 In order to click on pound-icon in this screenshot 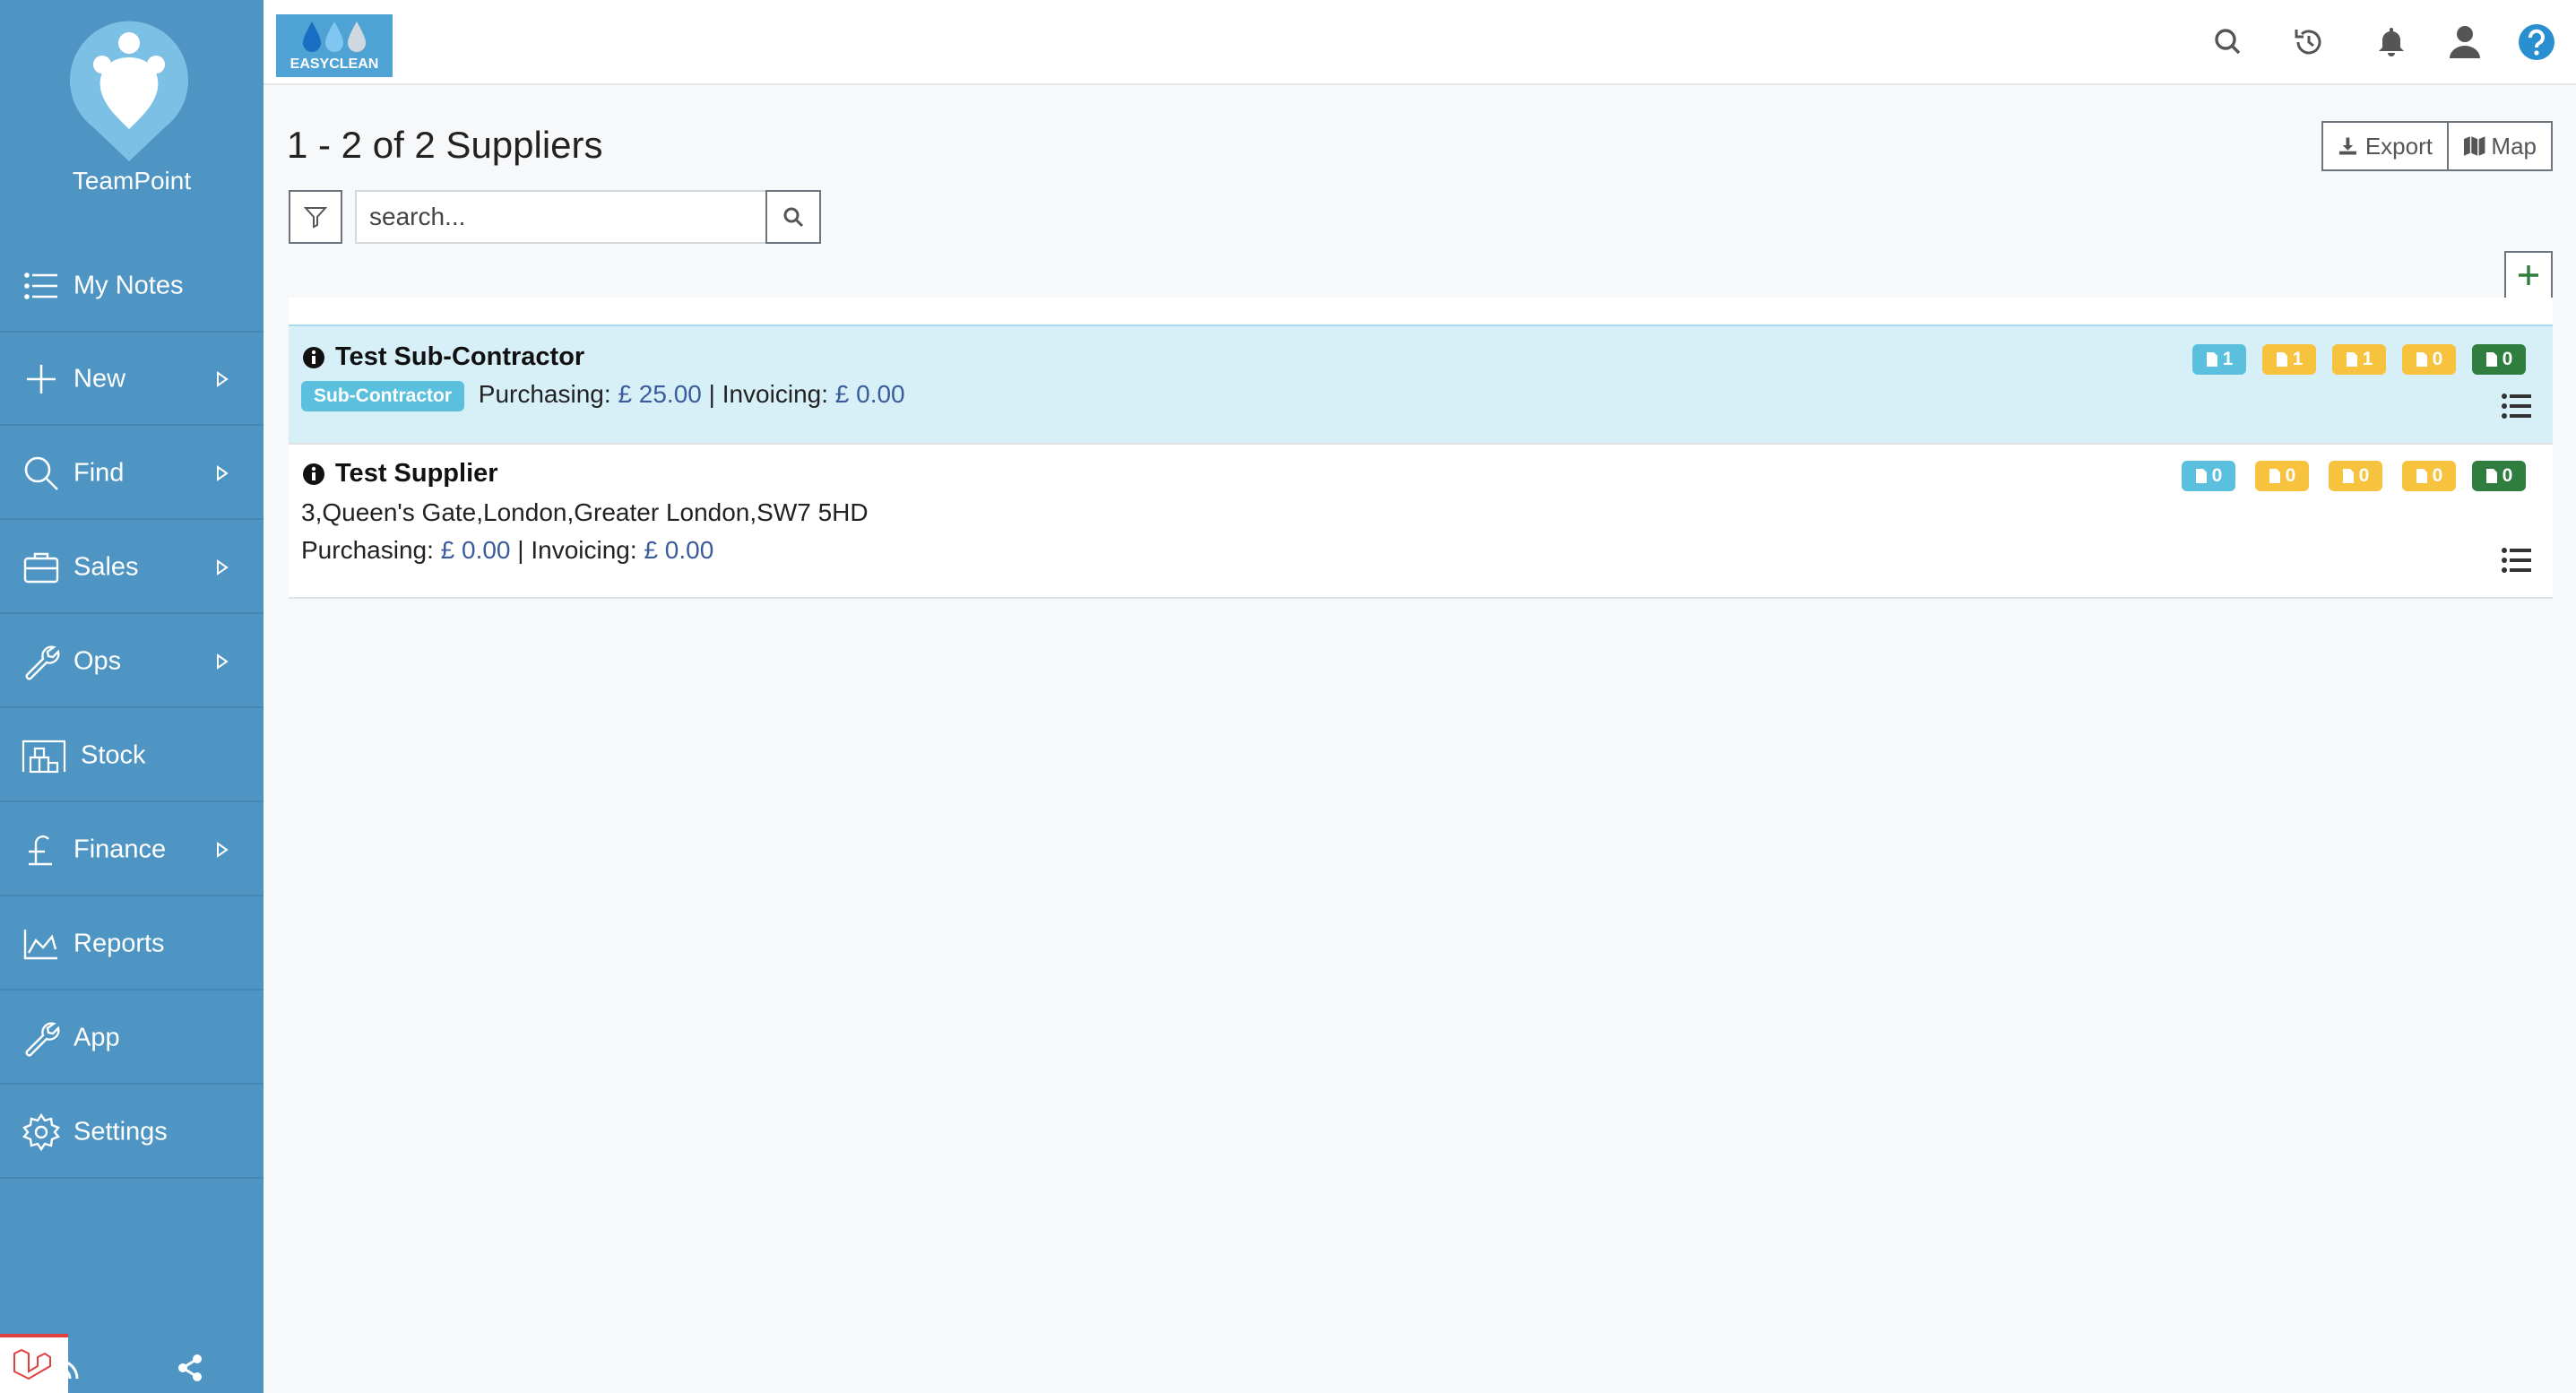, I will do `click(40, 850)`.